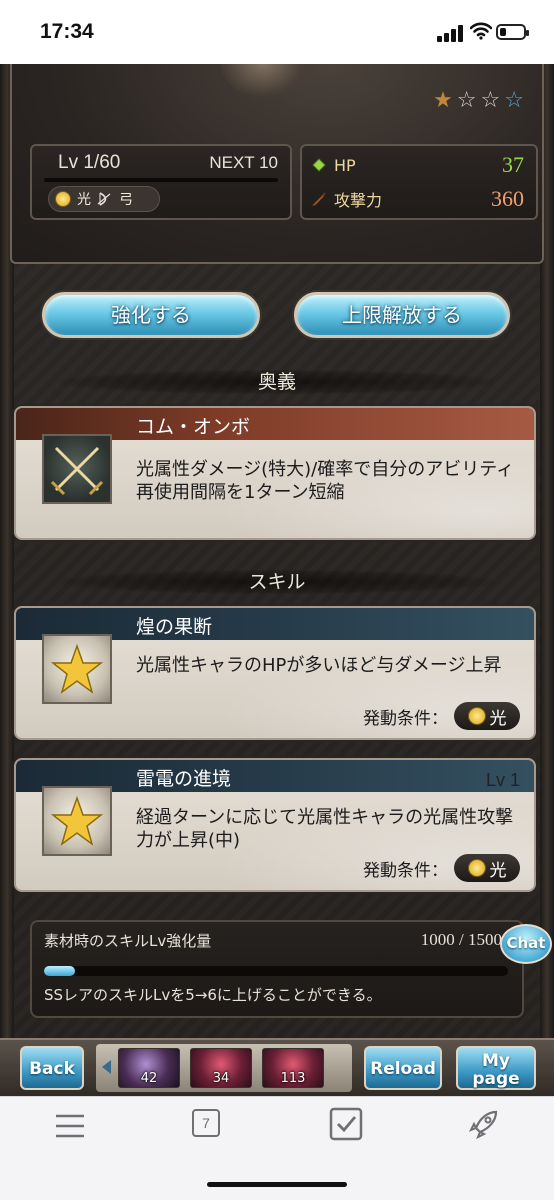  I want to click on skill-section-title: スキル, so click(277, 582).